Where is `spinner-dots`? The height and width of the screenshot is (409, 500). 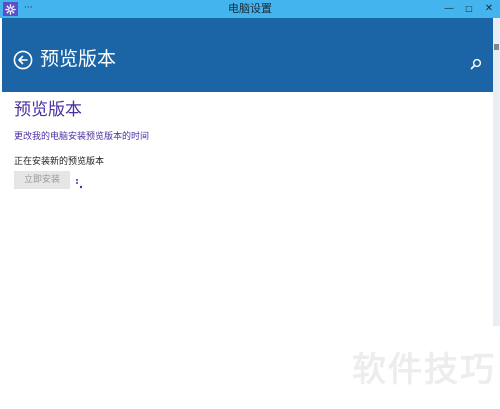 spinner-dots is located at coordinates (79, 184).